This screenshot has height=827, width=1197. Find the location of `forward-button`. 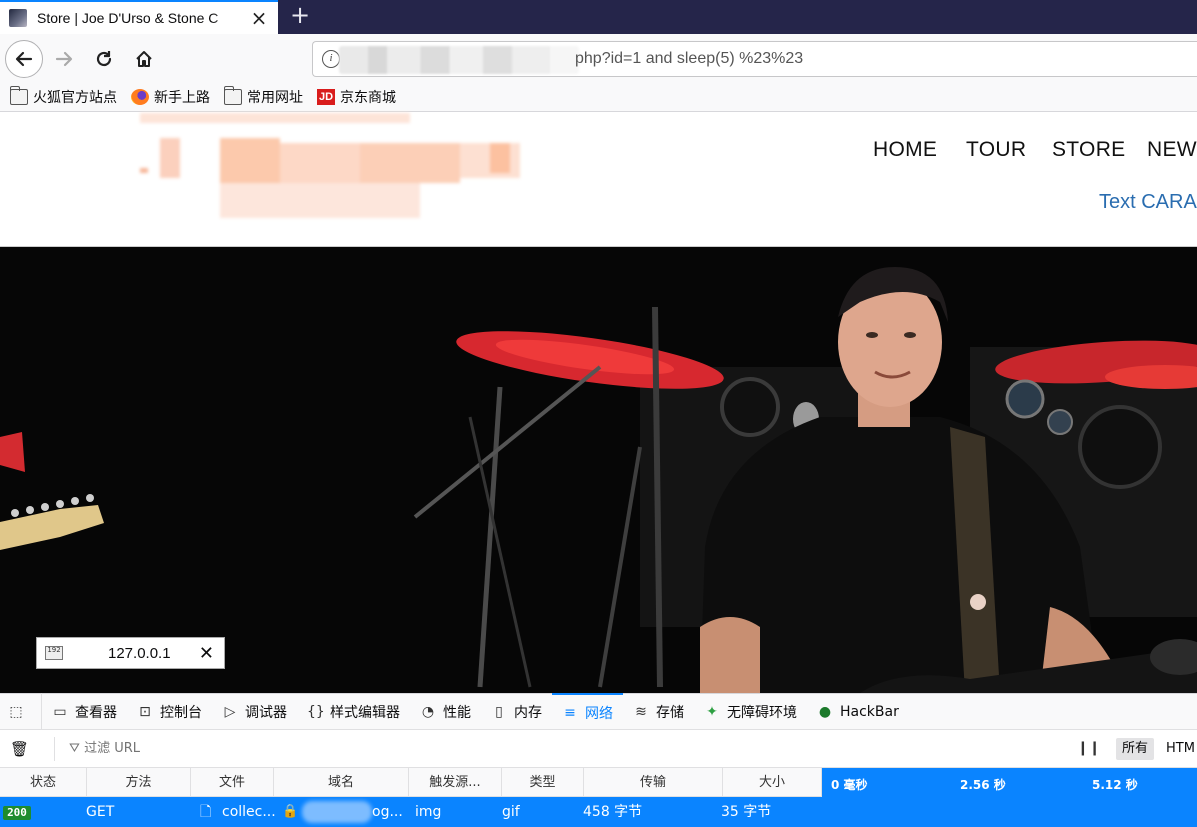

forward-button is located at coordinates (64, 59).